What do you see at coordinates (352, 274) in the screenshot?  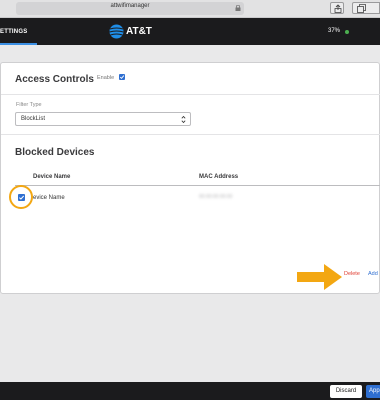 I see `delete-button: Delete` at bounding box center [352, 274].